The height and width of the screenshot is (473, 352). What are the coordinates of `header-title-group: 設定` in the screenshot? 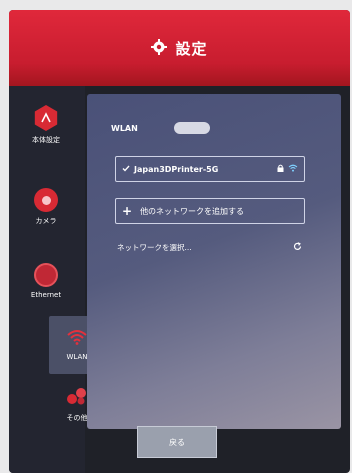 It's located at (179, 48).